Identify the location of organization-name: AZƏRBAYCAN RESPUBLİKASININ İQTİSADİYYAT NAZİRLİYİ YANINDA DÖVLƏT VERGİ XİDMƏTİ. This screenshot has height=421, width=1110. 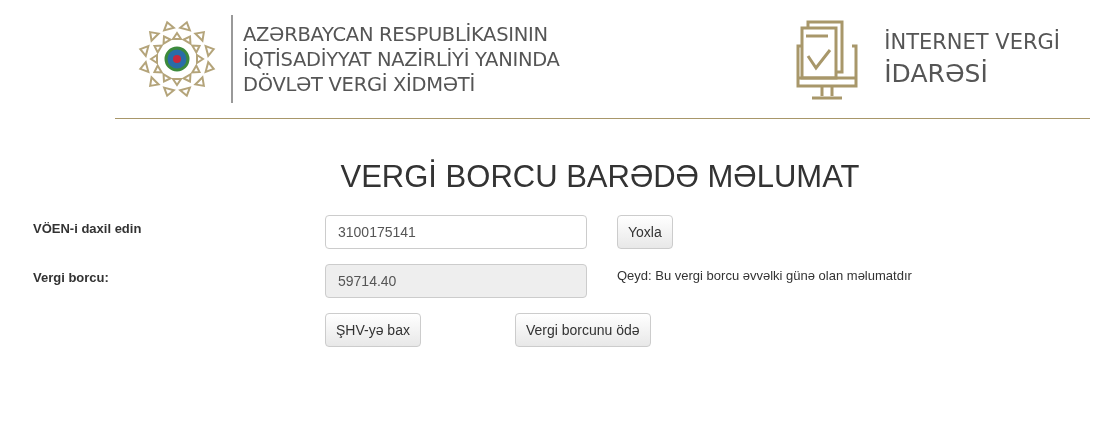
(401, 59).